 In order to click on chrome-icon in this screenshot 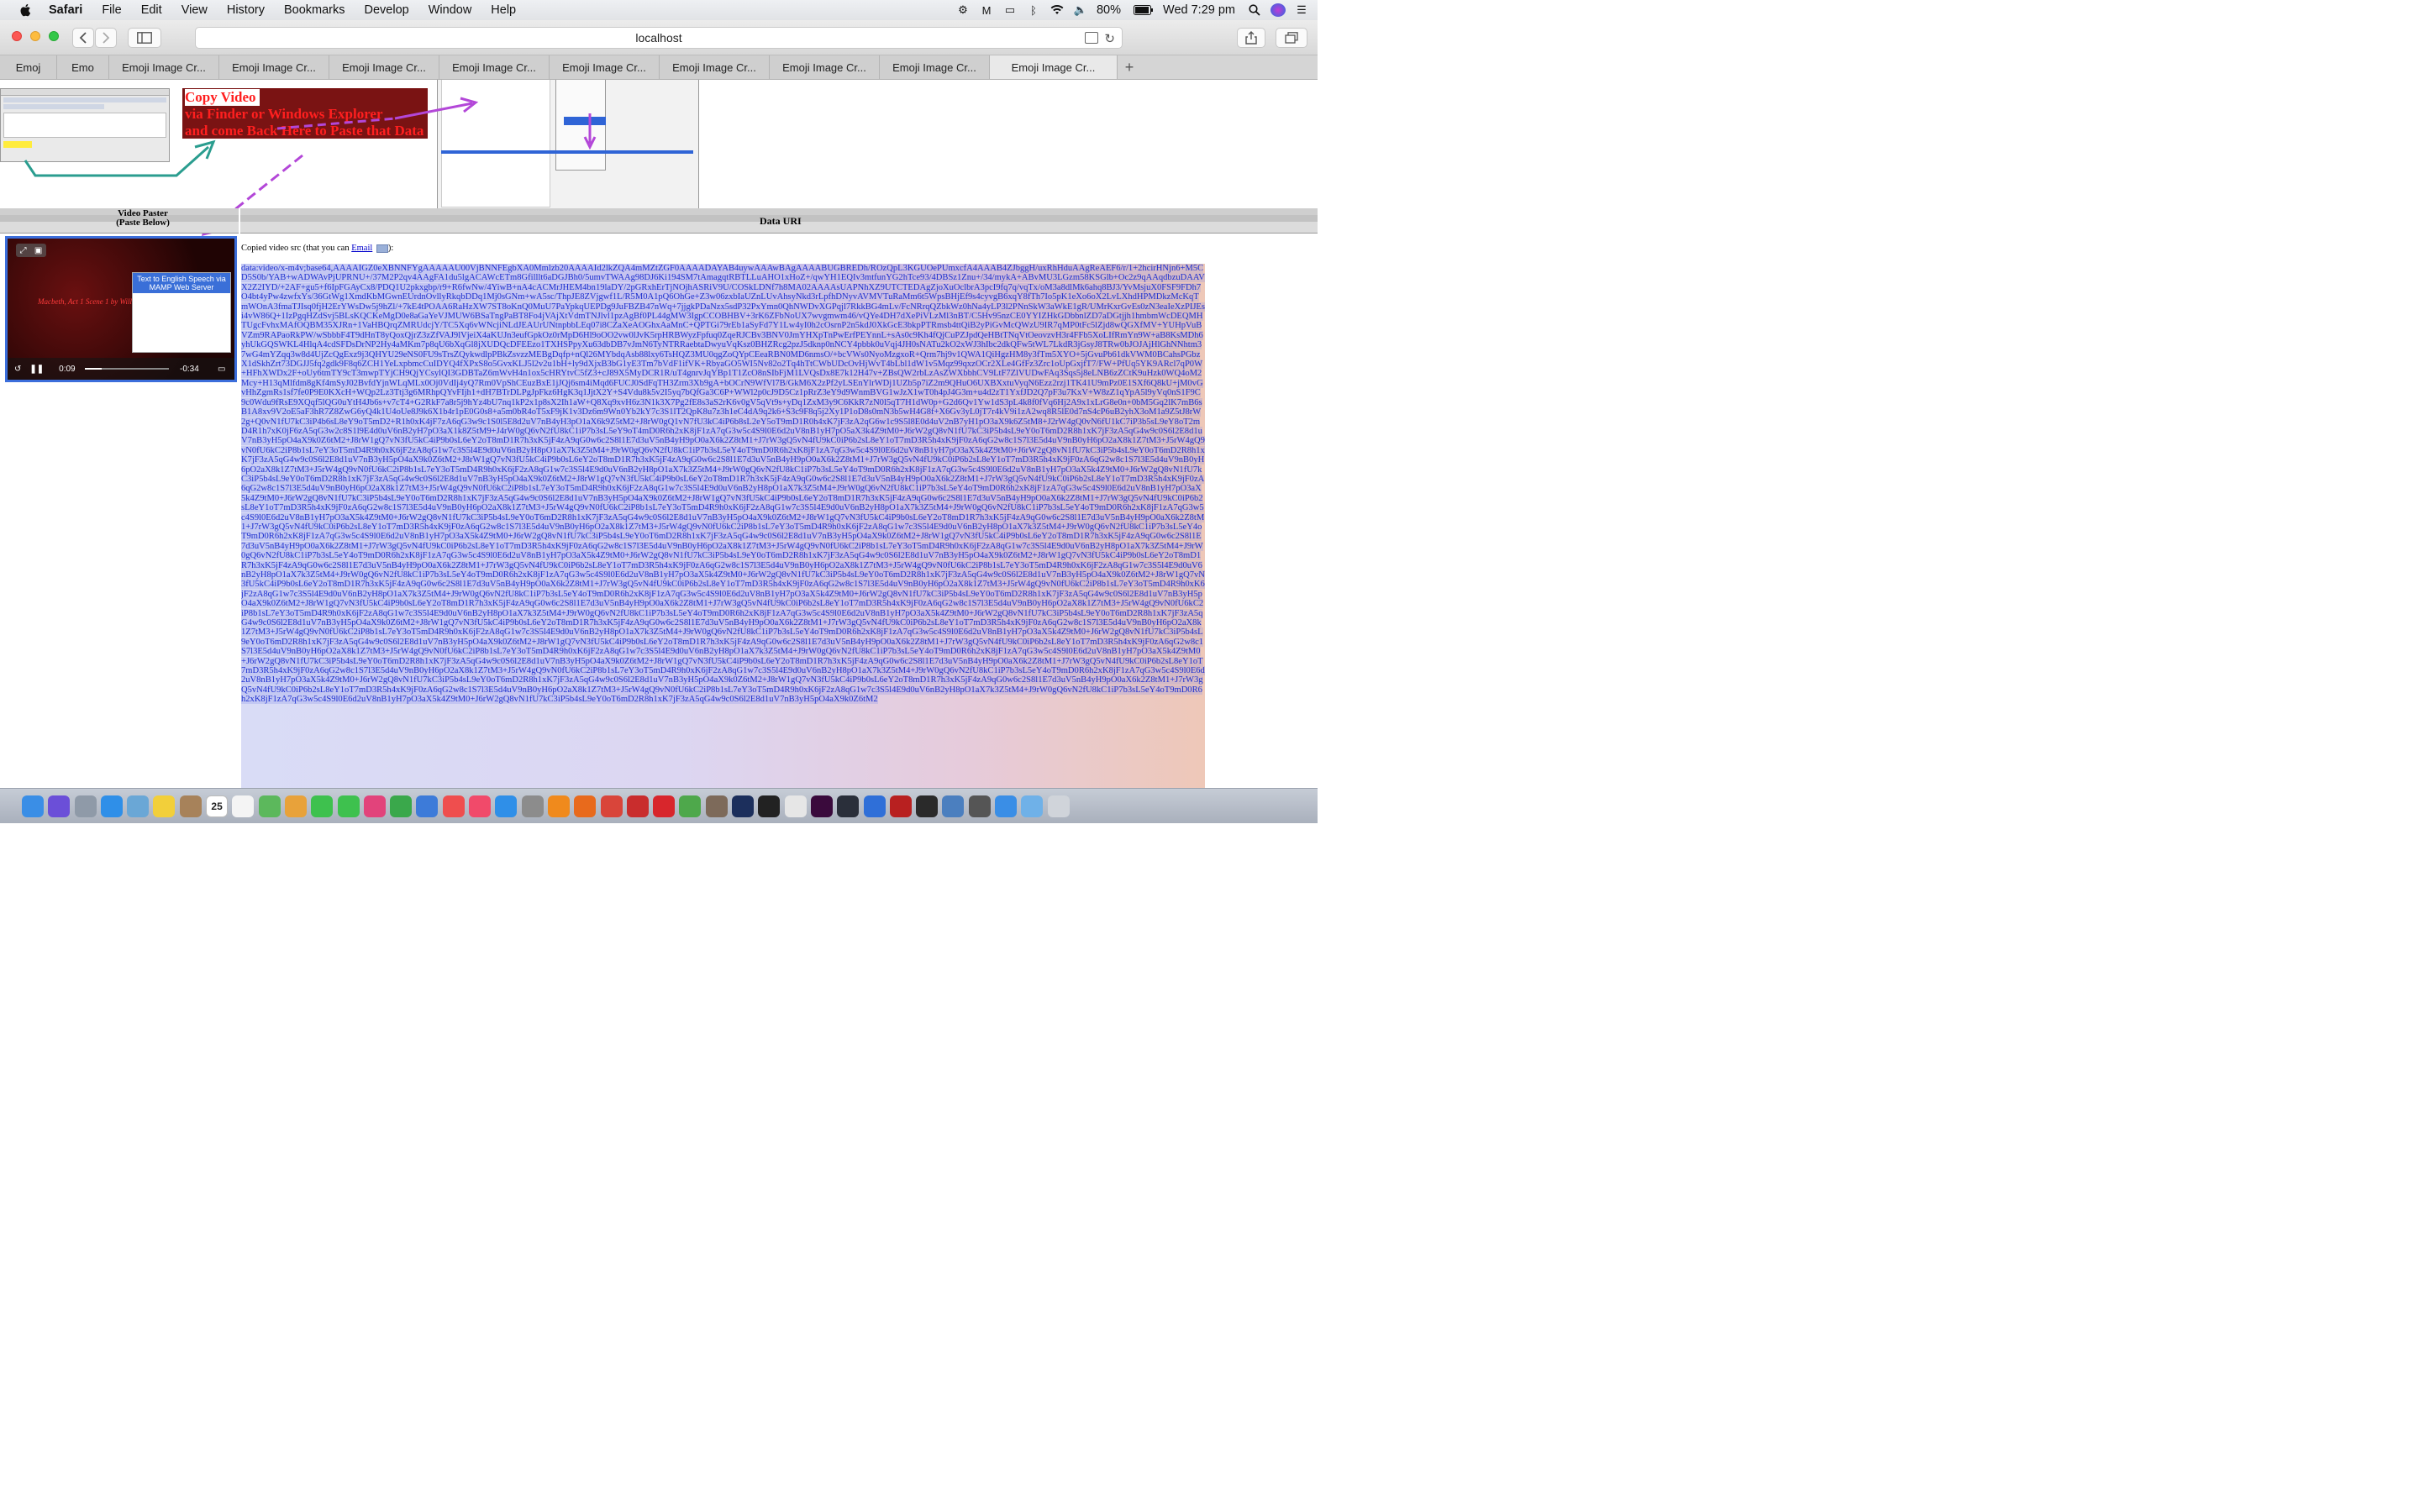, I will do `click(612, 806)`.